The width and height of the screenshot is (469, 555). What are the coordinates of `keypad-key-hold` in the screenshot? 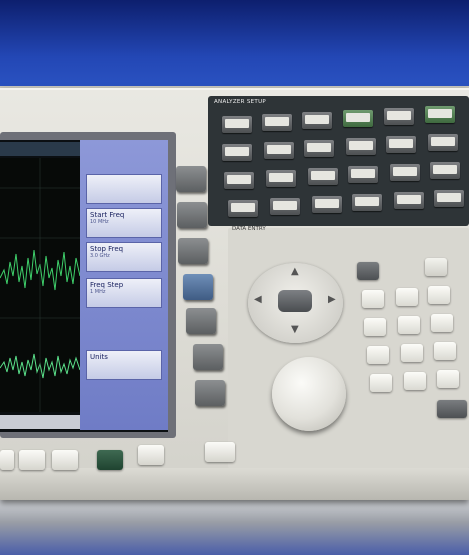 It's located at (368, 271).